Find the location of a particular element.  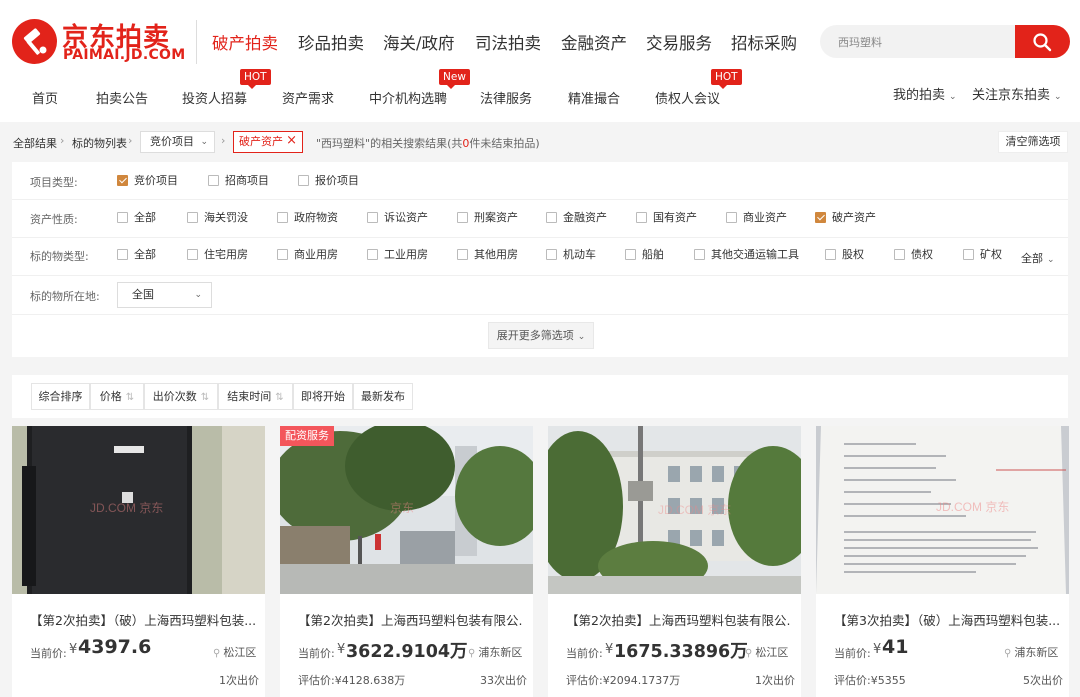

expand-filters-button: 展开更多筛选项 ⌄ is located at coordinates (541, 335).